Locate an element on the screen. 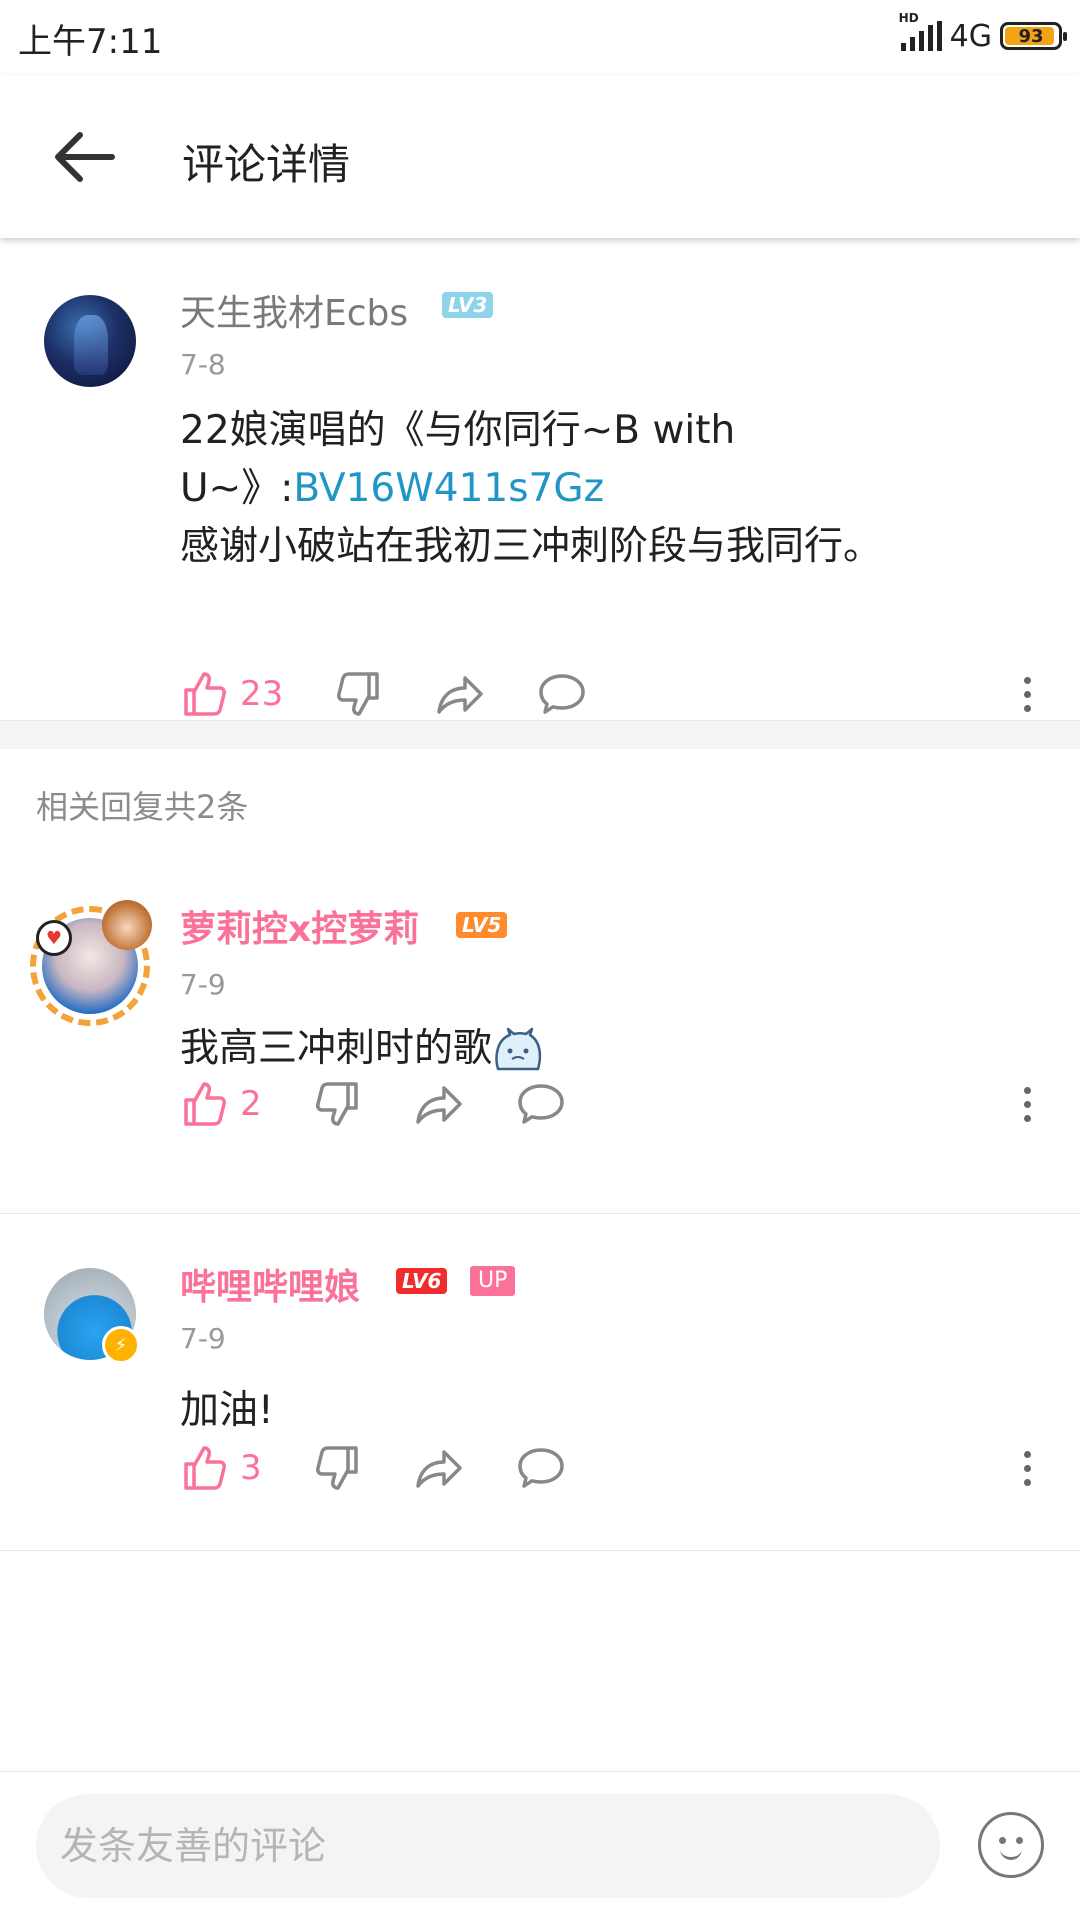 This screenshot has width=1080, height=1921. like-count: 2 is located at coordinates (251, 1104).